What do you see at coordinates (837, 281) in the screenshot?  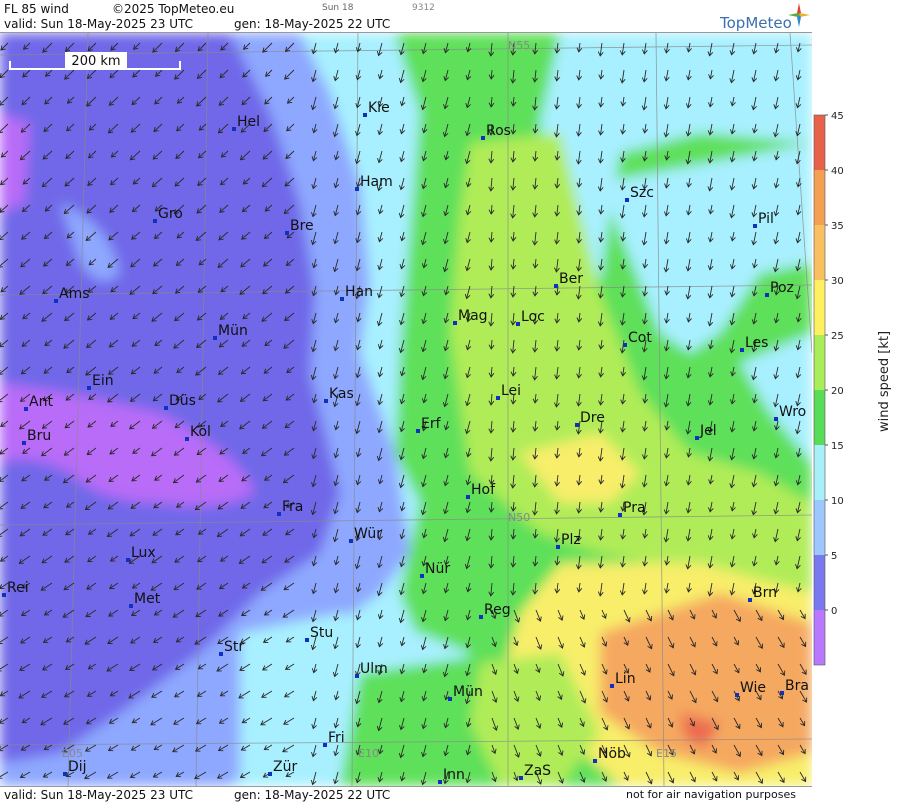 I see `legend-tick-label: 30` at bounding box center [837, 281].